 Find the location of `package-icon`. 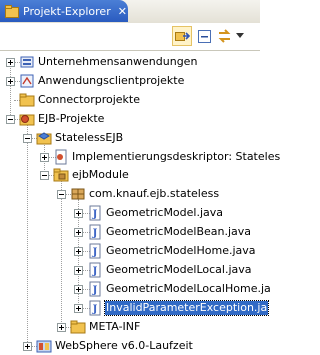

package-icon is located at coordinates (78, 194).